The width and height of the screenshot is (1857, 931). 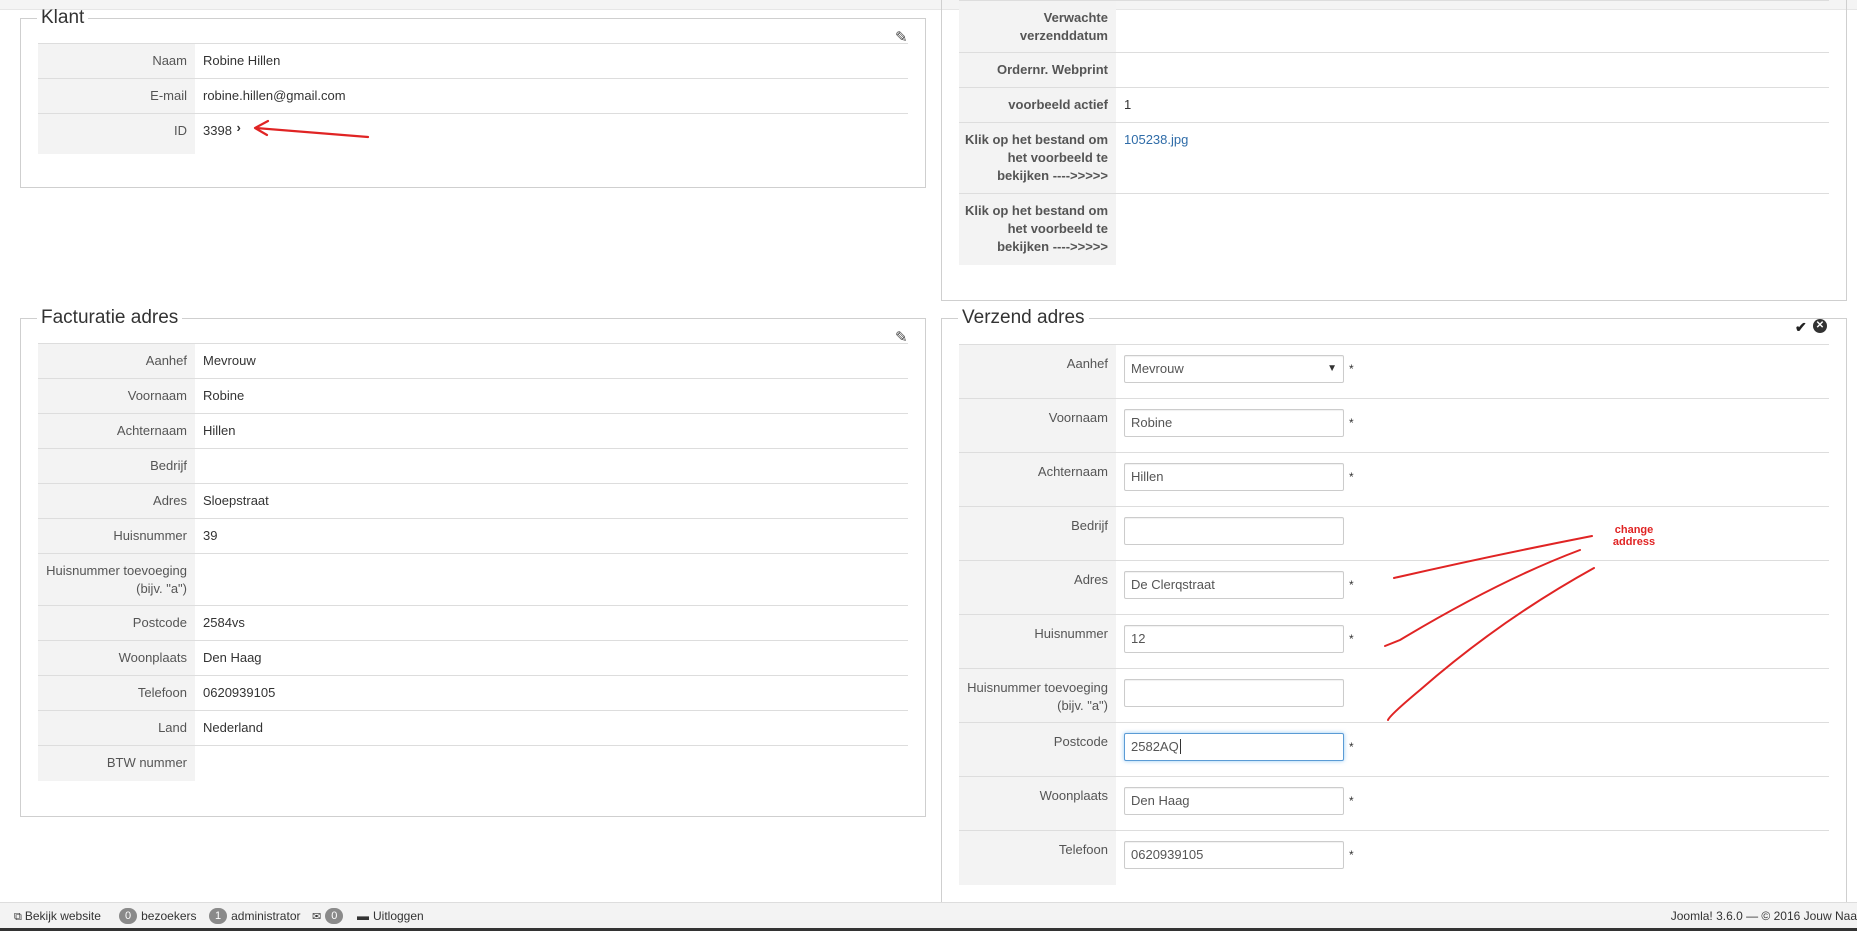 I want to click on billing-label: Telefoon, so click(x=116, y=693).